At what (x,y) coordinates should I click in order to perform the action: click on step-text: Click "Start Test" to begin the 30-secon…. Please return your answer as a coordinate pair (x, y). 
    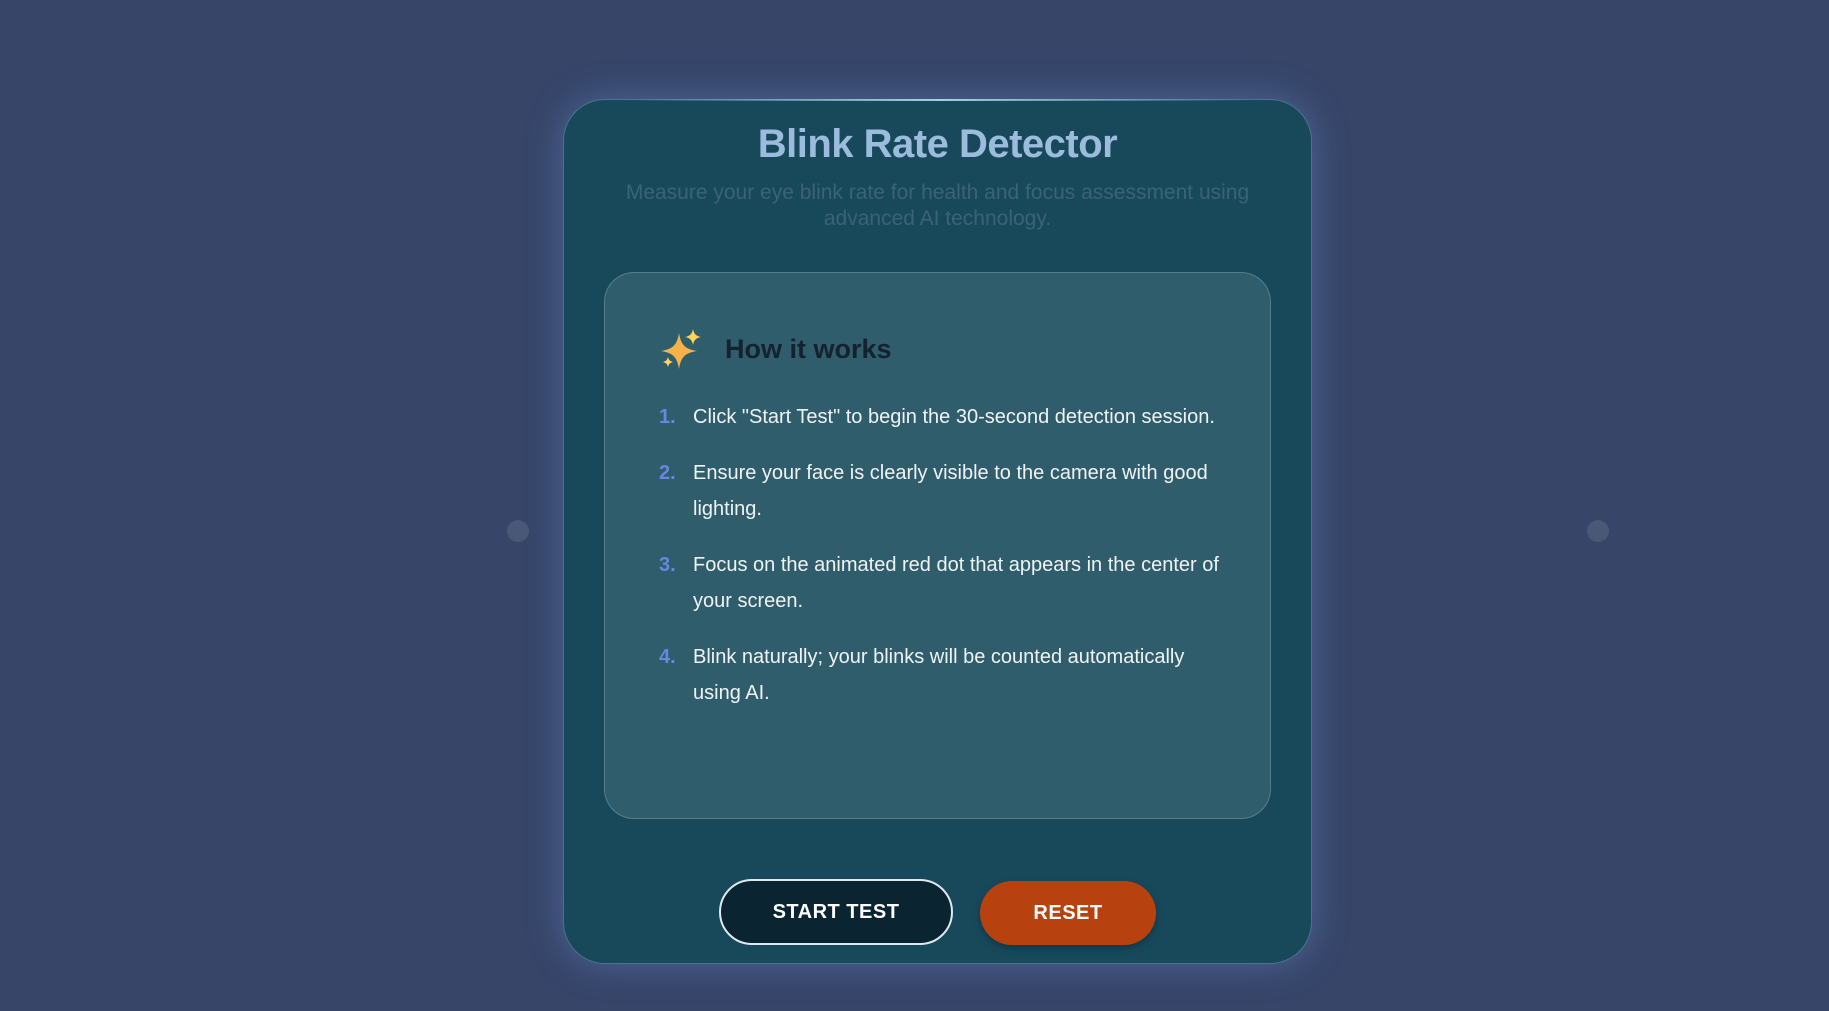
    Looking at the image, I should click on (954, 417).